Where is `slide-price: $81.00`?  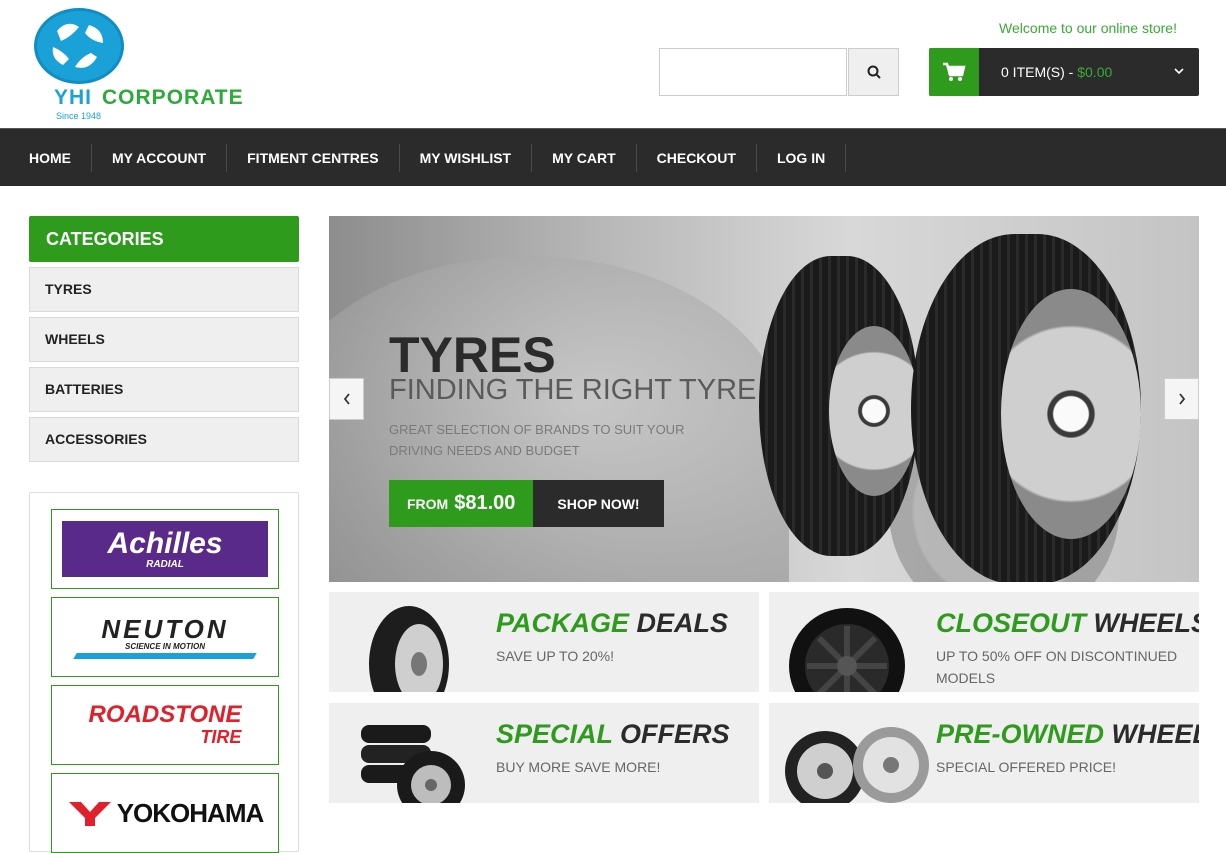 slide-price: $81.00 is located at coordinates (485, 503).